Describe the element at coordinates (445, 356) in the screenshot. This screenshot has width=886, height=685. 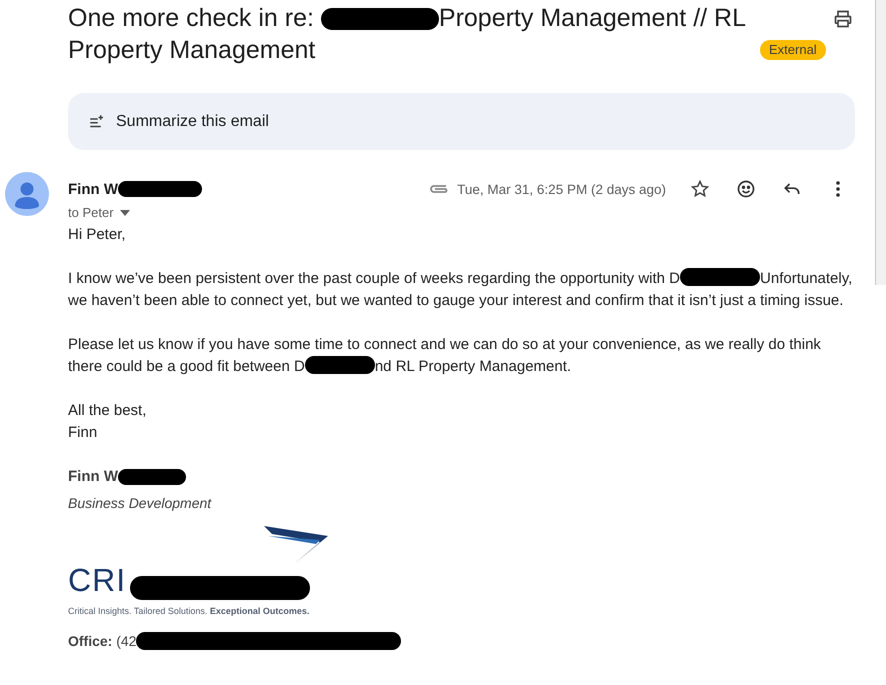
I see `email-paragraph: Please let us know if you have some time to connect and we can do so at your convenience, as we really do think there could be a good fit between D nd RL Property Management.` at that location.